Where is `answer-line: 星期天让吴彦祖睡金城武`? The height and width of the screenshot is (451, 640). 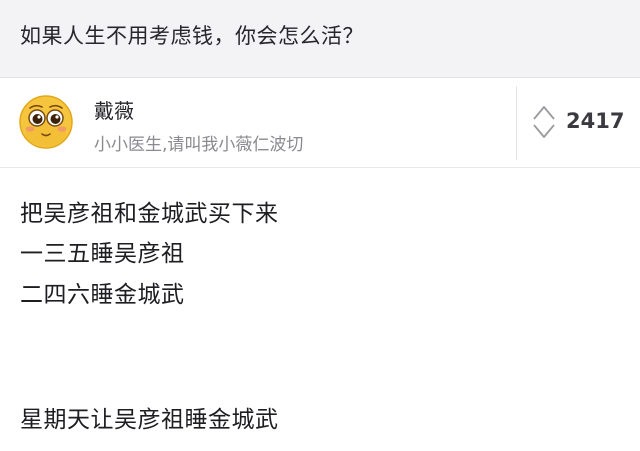 answer-line: 星期天让吴彦祖睡金城武 is located at coordinates (149, 420).